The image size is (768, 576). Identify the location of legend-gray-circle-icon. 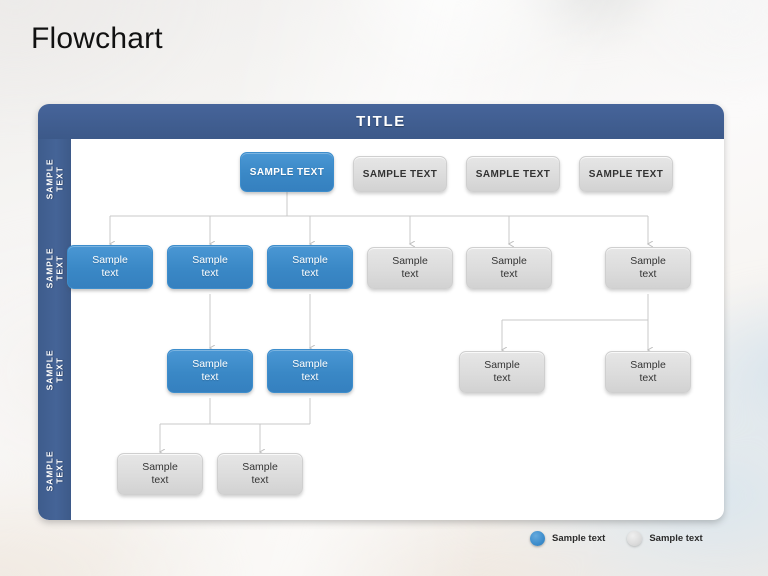
(635, 538).